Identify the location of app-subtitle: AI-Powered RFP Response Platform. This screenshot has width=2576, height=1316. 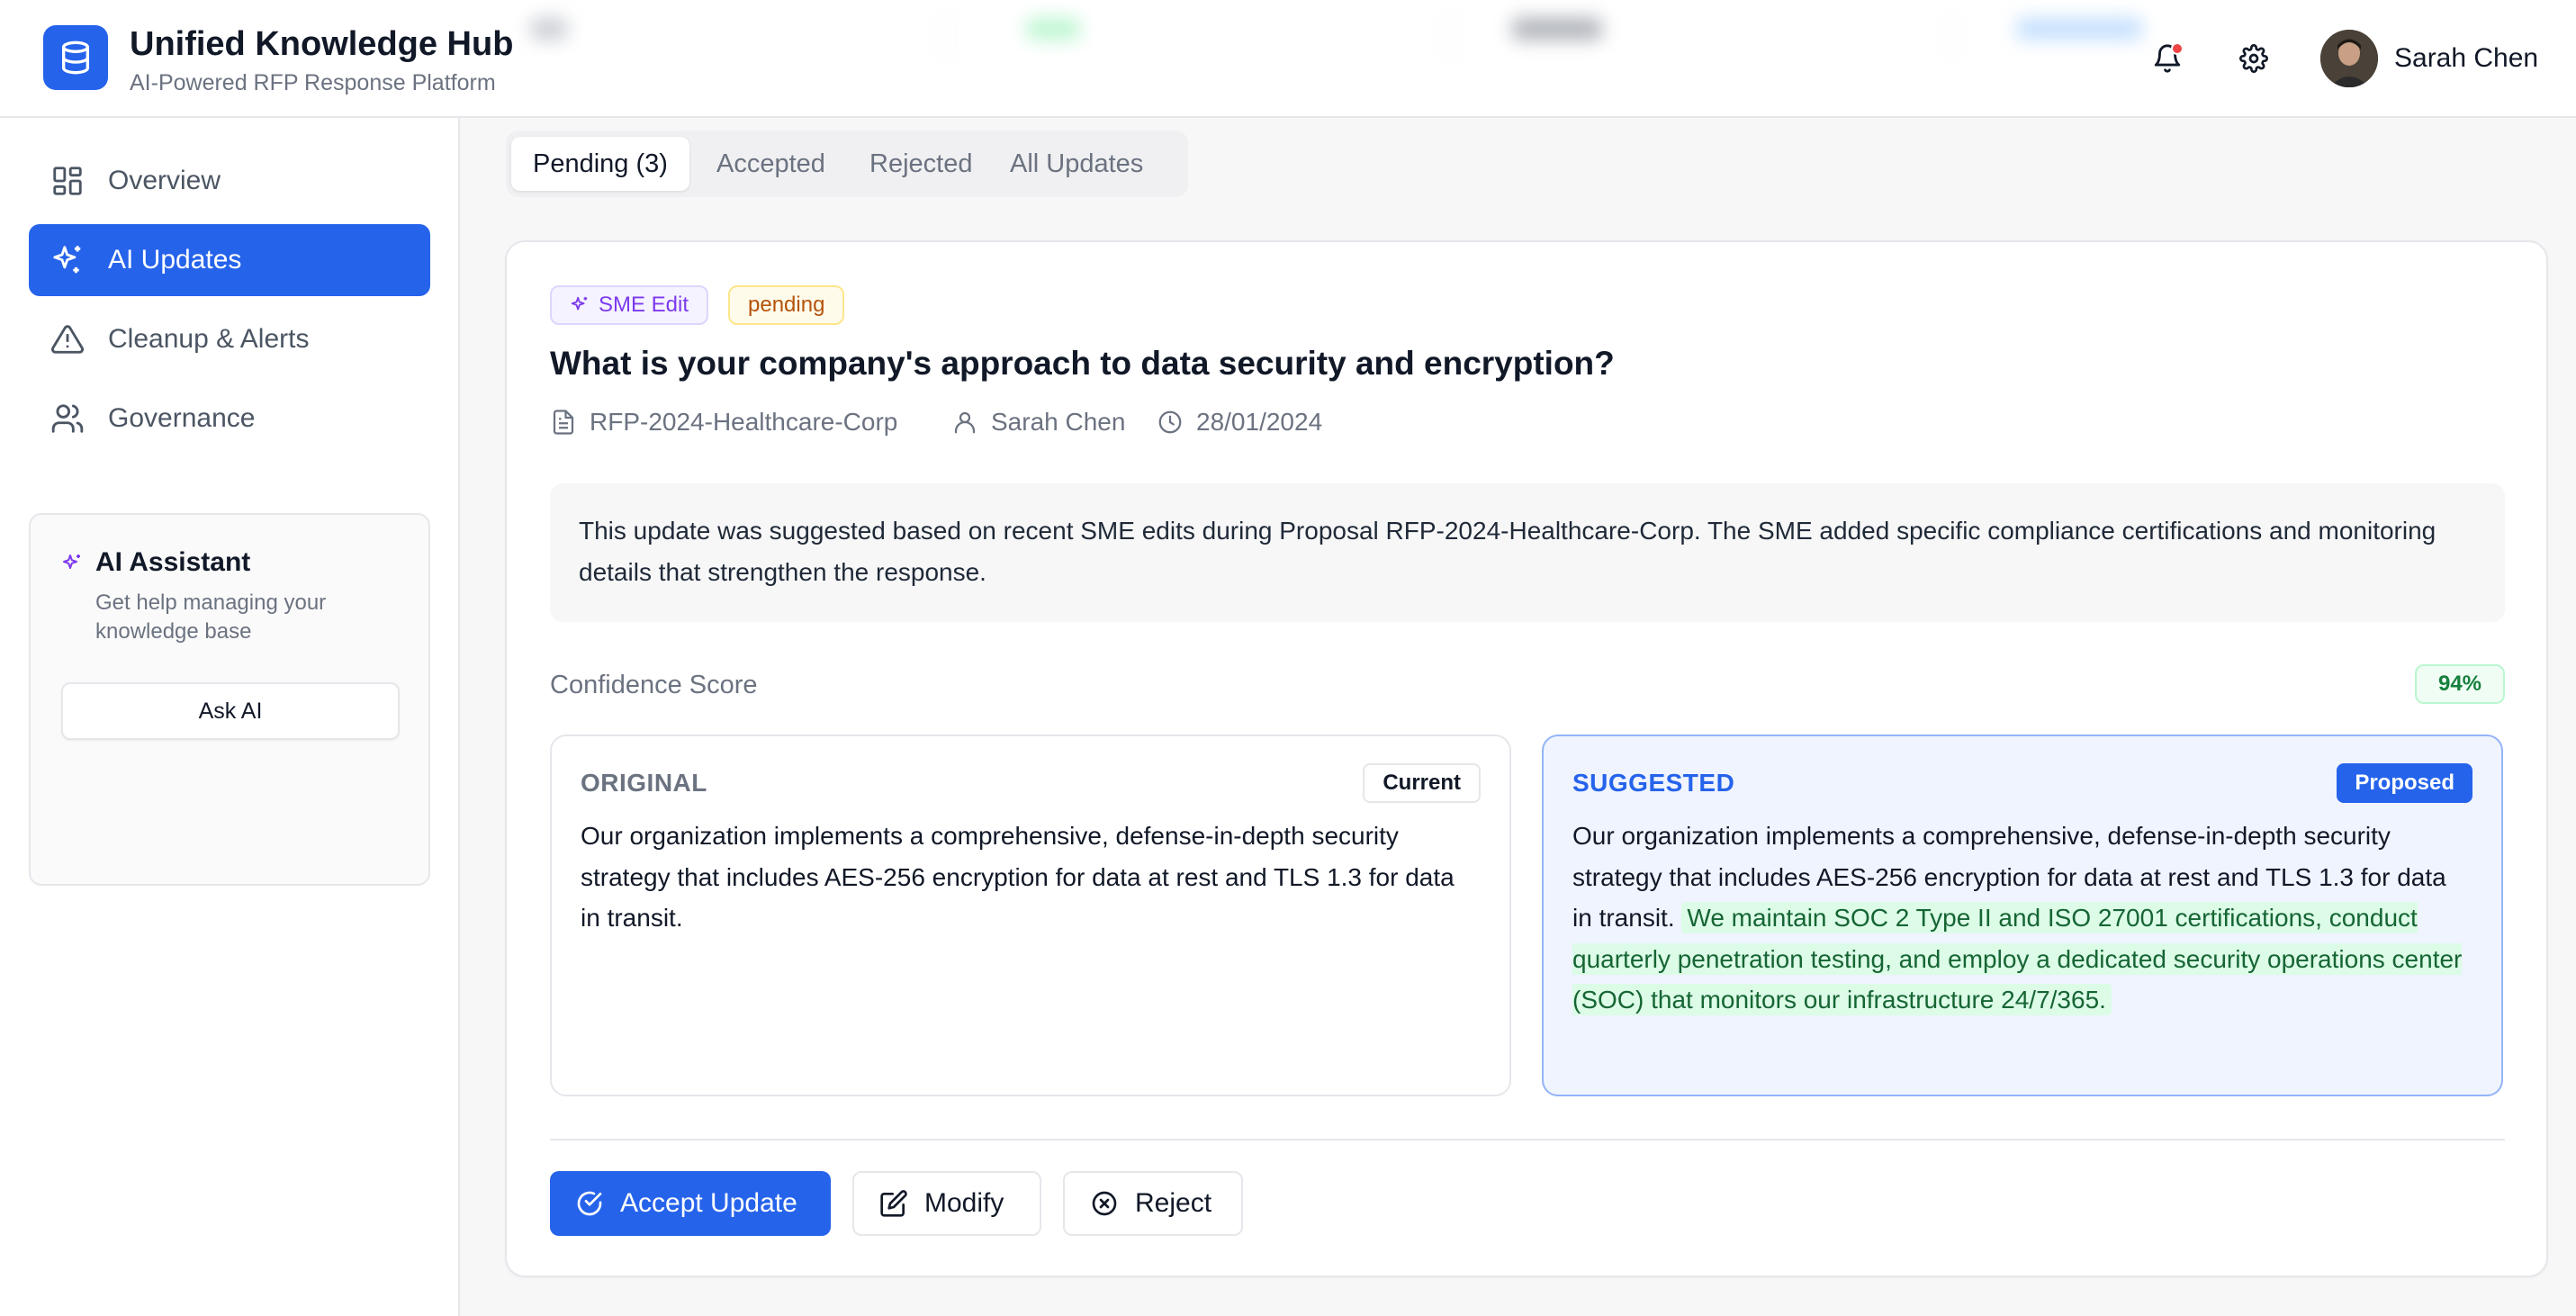
(313, 82).